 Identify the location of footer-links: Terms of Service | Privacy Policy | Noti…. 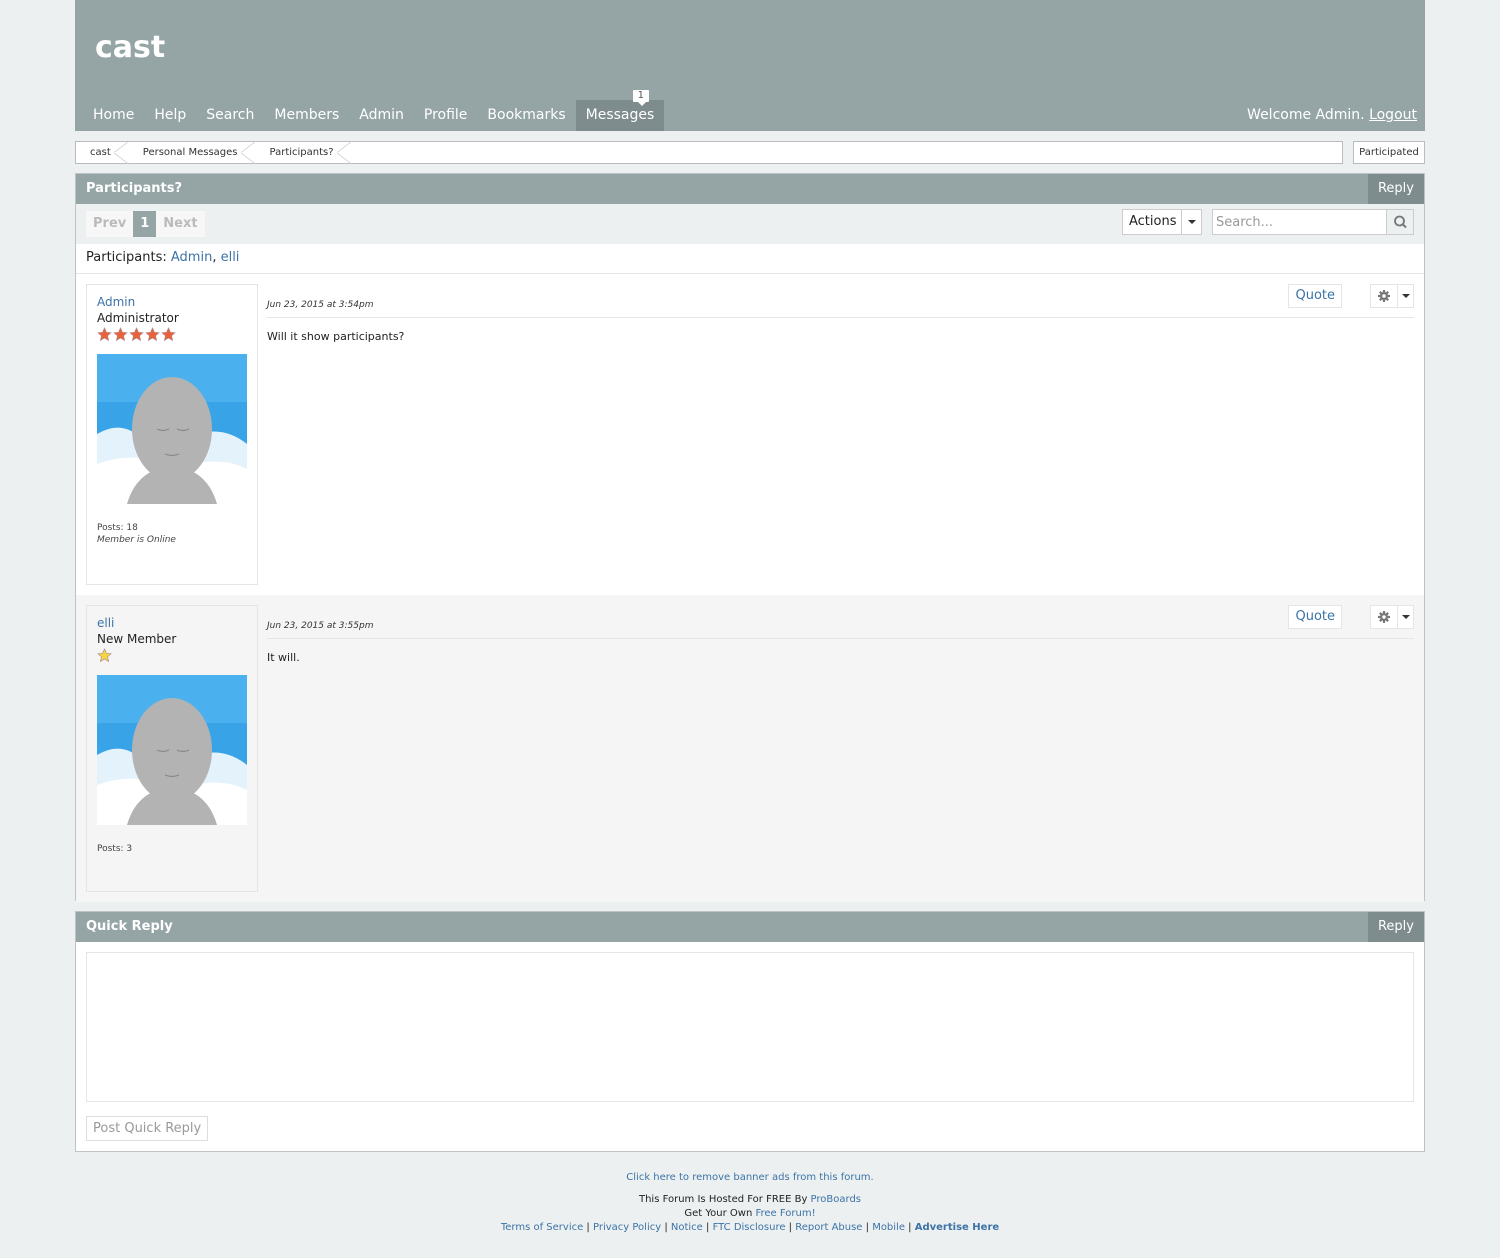
(750, 1228).